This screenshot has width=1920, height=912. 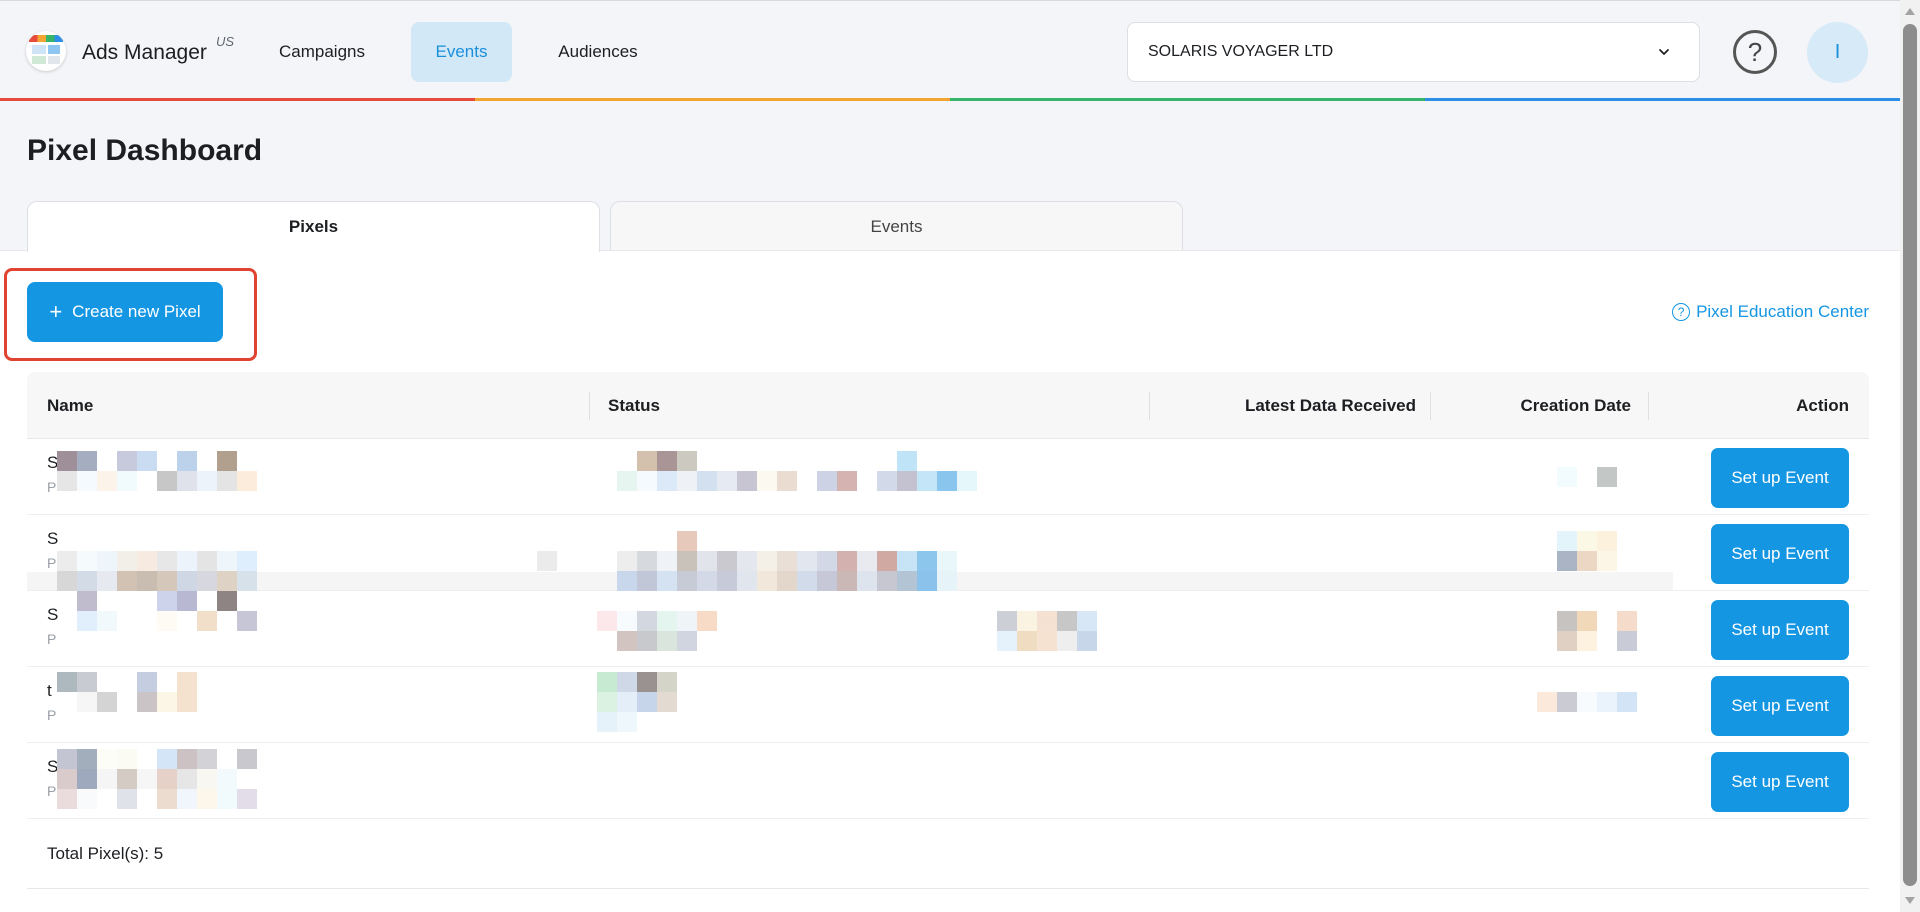 I want to click on redacted-latest-block, so click(x=1047, y=631).